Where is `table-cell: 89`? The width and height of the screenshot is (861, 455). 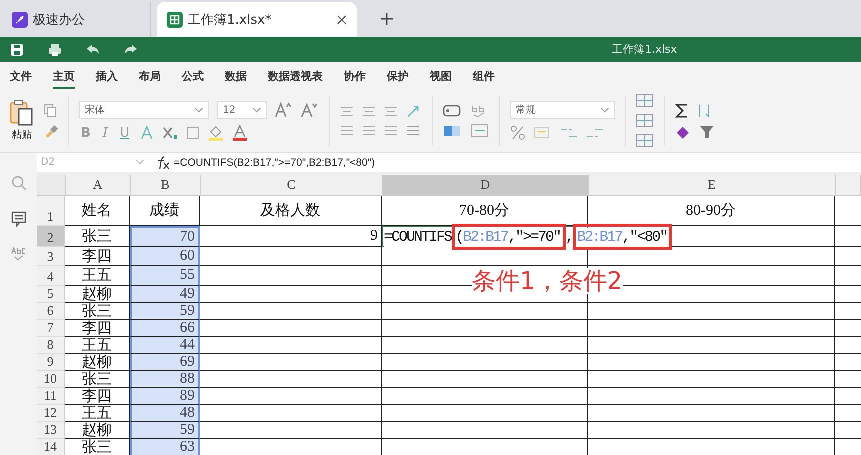
table-cell: 89 is located at coordinates (165, 396).